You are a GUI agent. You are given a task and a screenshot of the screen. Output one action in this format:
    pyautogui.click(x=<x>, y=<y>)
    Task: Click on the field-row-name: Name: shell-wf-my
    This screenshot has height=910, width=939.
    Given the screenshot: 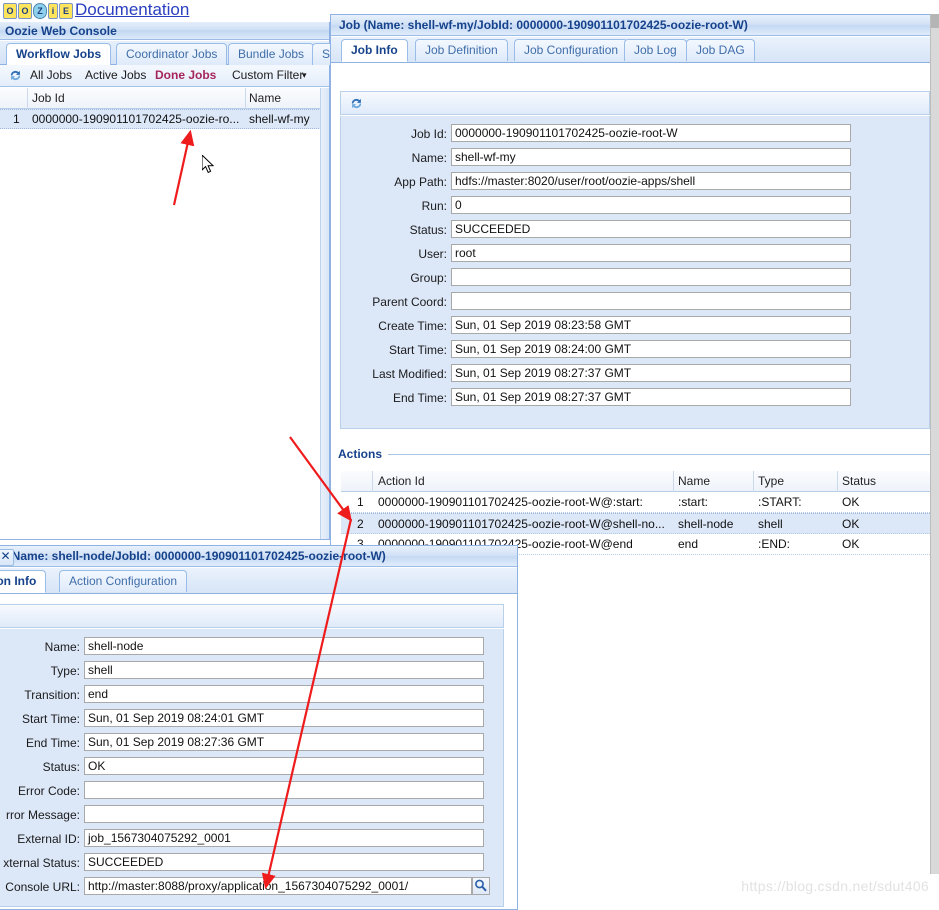 What is the action you would take?
    pyautogui.click(x=635, y=159)
    